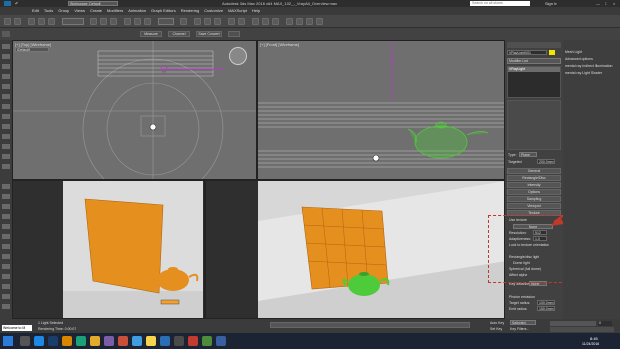  Describe the element at coordinates (6, 34) in the screenshot. I see `toolbar-toggle-icon` at that location.